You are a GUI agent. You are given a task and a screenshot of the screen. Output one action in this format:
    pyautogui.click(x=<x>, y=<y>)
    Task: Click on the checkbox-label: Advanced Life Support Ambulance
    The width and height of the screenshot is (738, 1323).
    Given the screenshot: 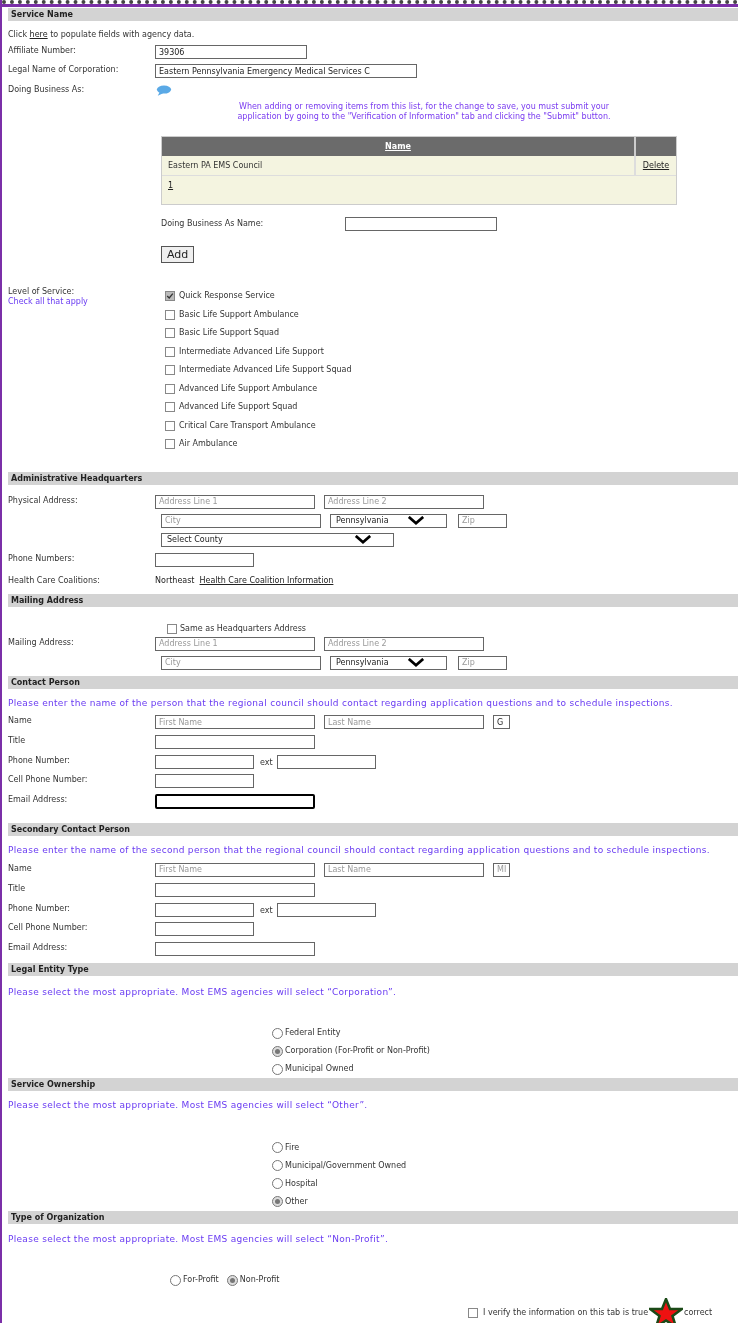 What is the action you would take?
    pyautogui.click(x=248, y=388)
    